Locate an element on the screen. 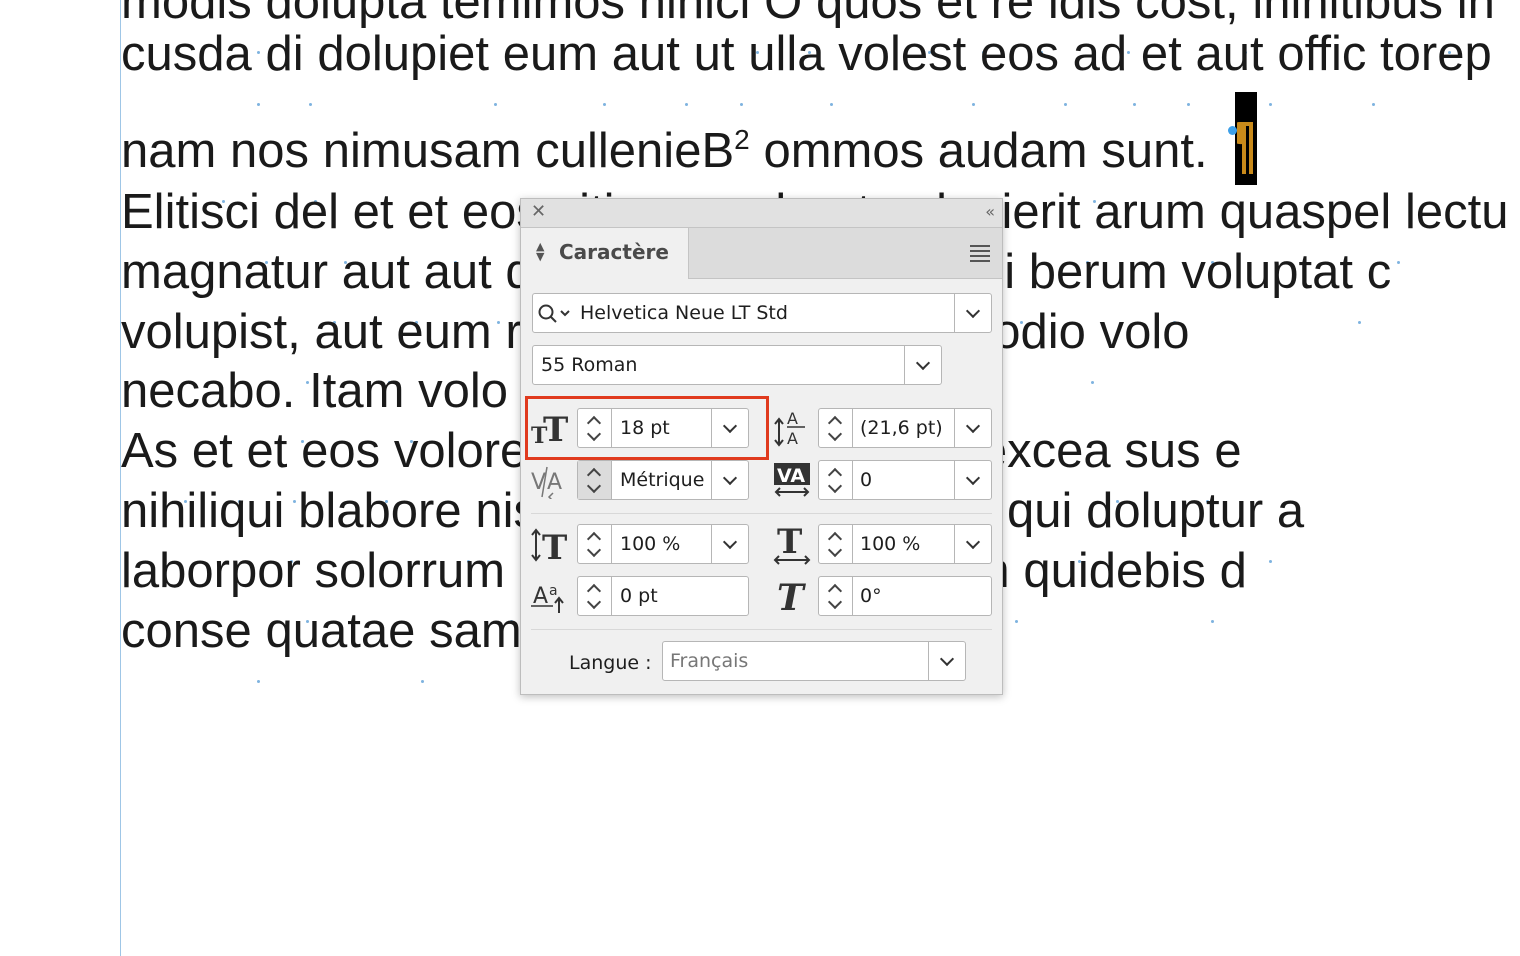 The image size is (1520, 956). text-word: ommos is located at coordinates (844, 151).